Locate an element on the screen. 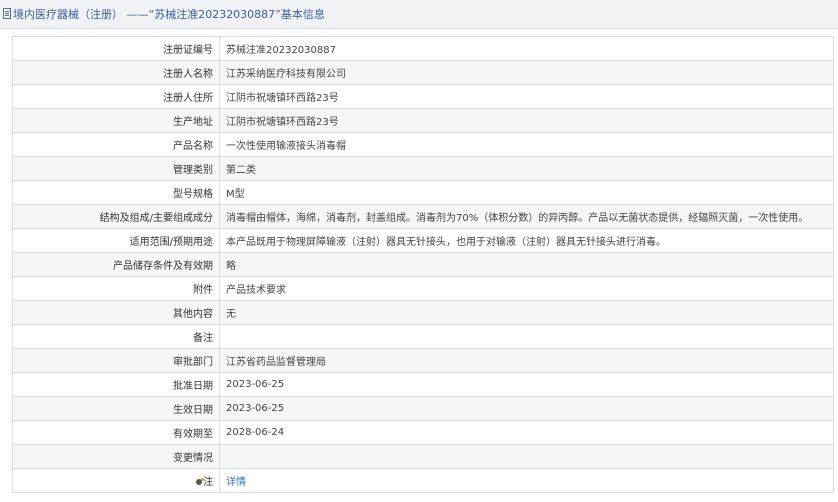 This screenshot has width=838, height=502. field-label: 产品储存条件及有效期 is located at coordinates (116, 264).